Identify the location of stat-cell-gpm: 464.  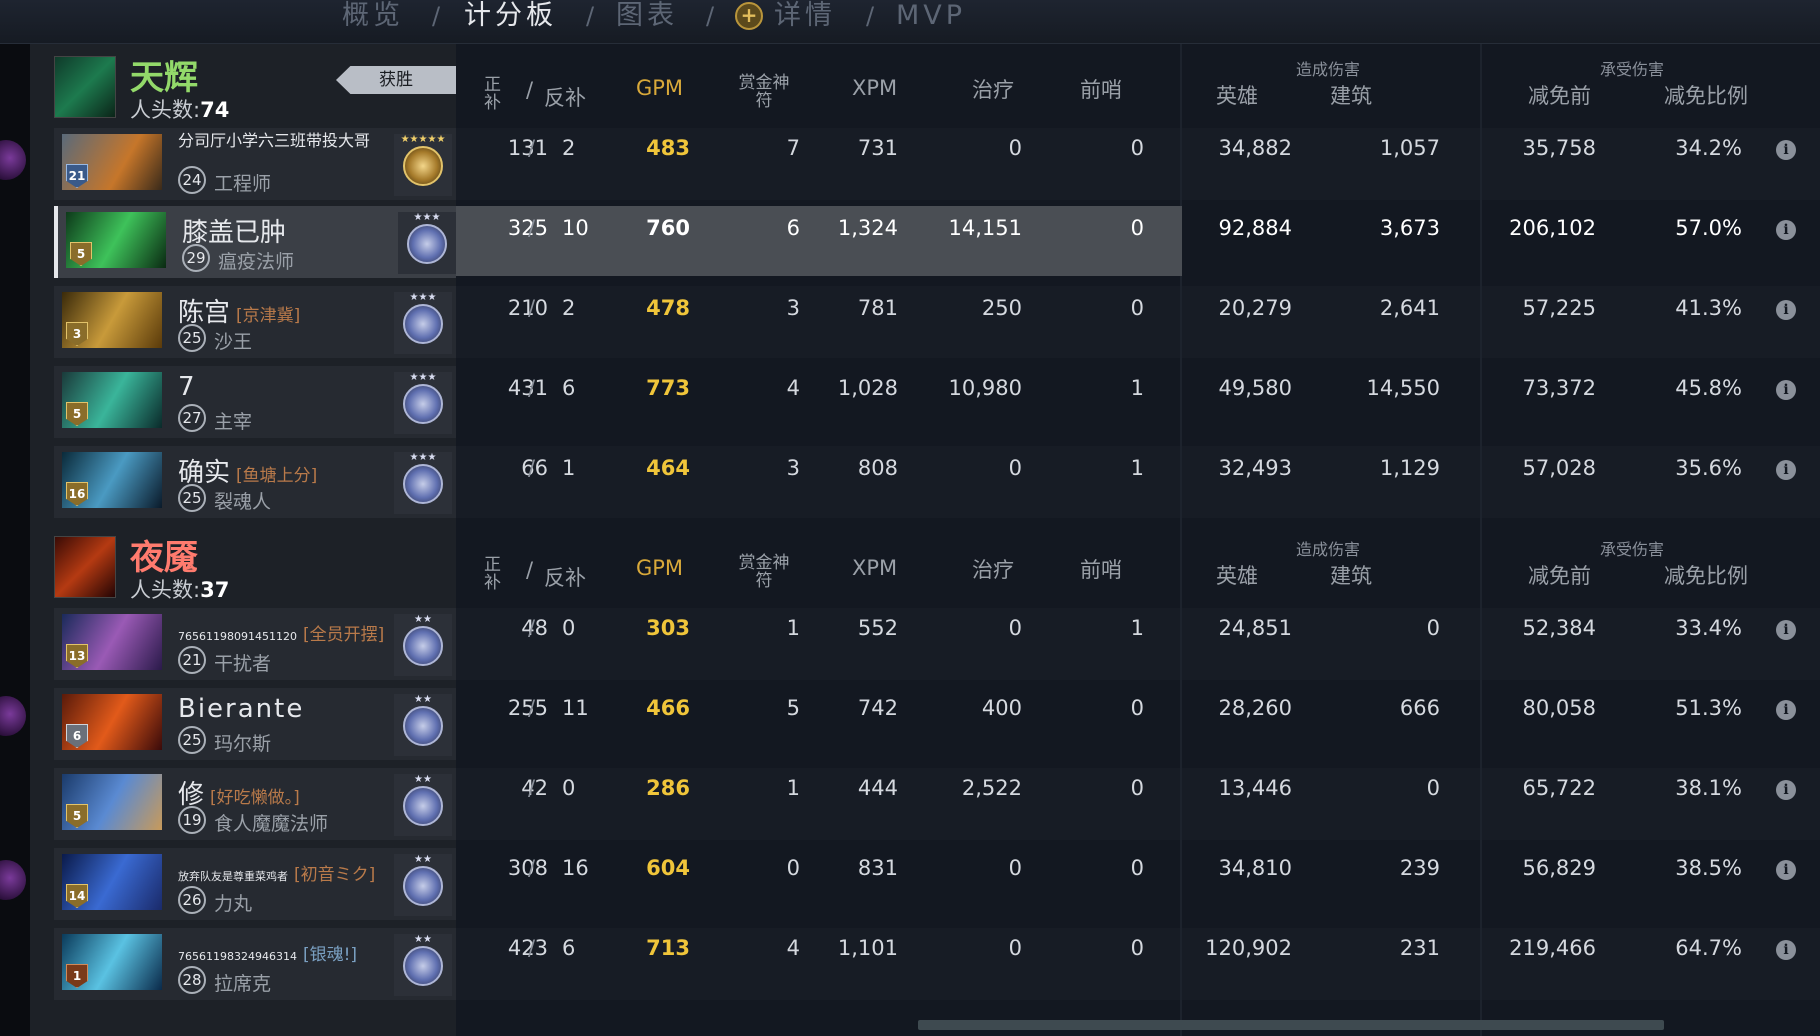
(668, 468).